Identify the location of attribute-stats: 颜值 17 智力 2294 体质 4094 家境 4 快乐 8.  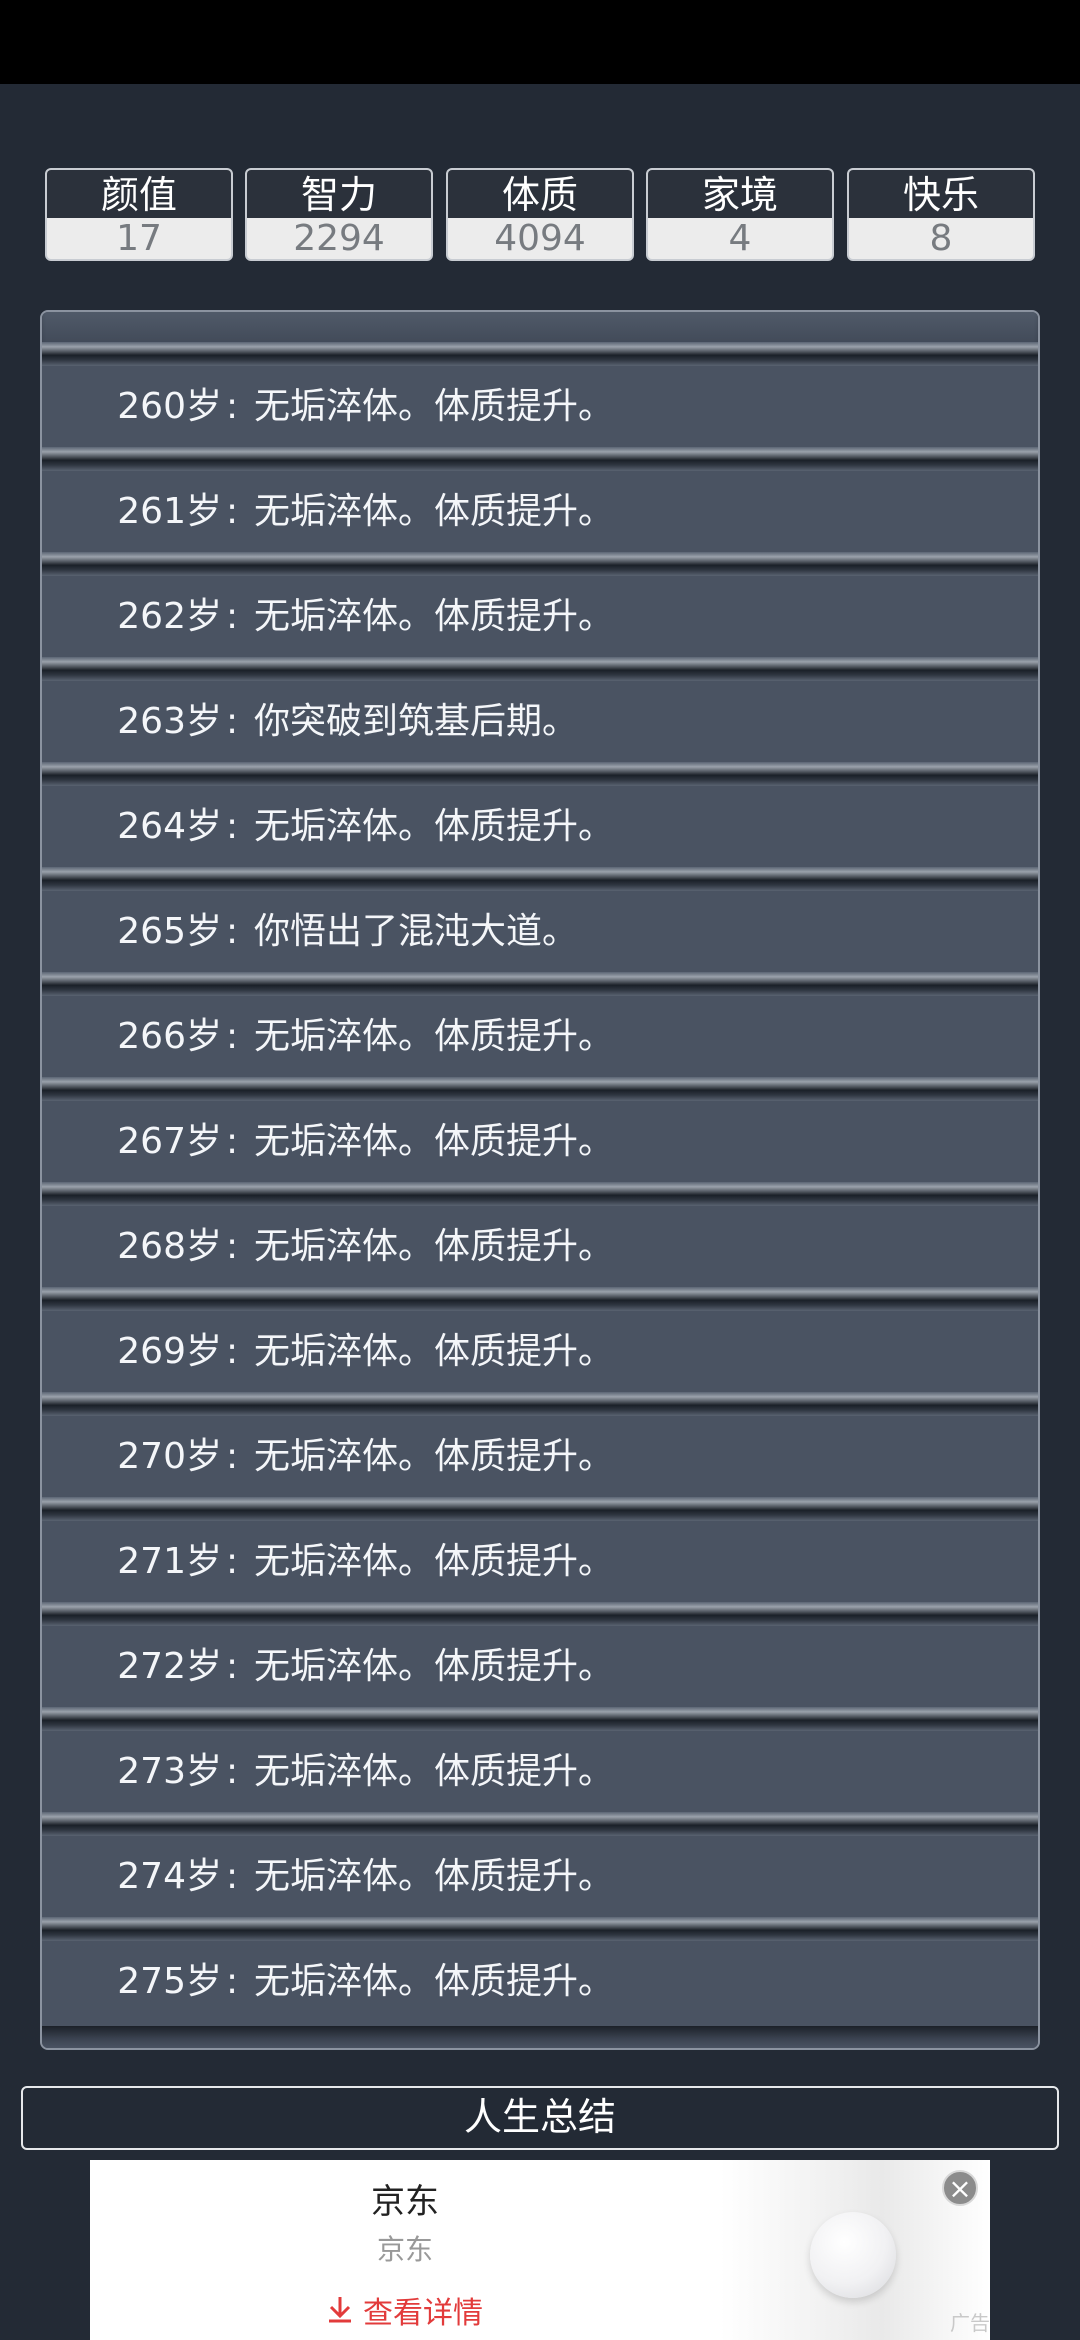
(540, 216).